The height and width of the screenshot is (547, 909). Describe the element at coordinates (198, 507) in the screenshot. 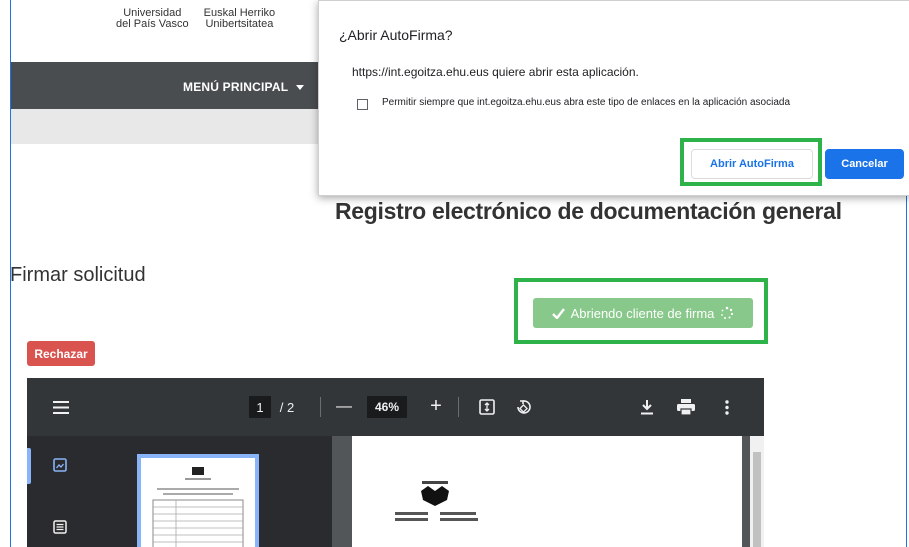

I see `thumbnail-document-preview` at that location.